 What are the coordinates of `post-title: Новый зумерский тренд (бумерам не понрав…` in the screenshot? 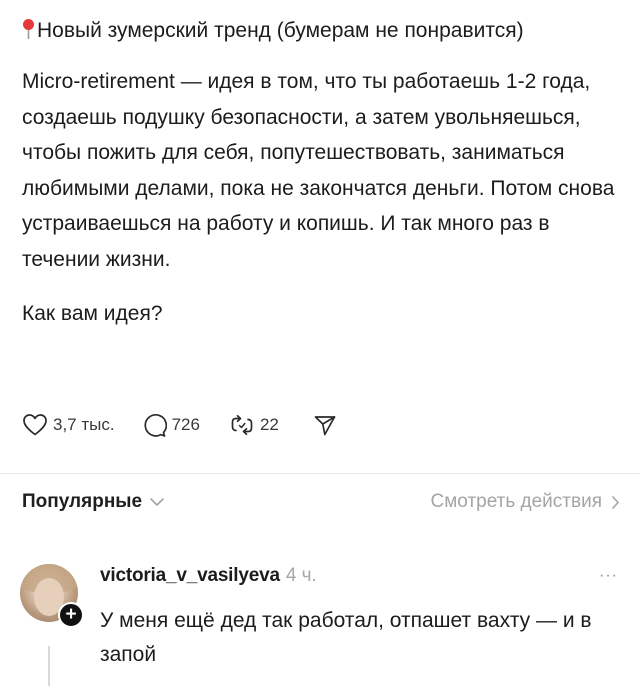 It's located at (280, 30).